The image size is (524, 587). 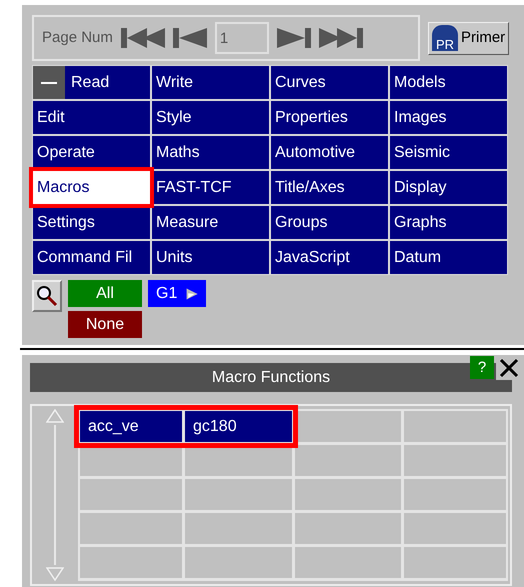 What do you see at coordinates (177, 293) in the screenshot?
I see `group-button: G1` at bounding box center [177, 293].